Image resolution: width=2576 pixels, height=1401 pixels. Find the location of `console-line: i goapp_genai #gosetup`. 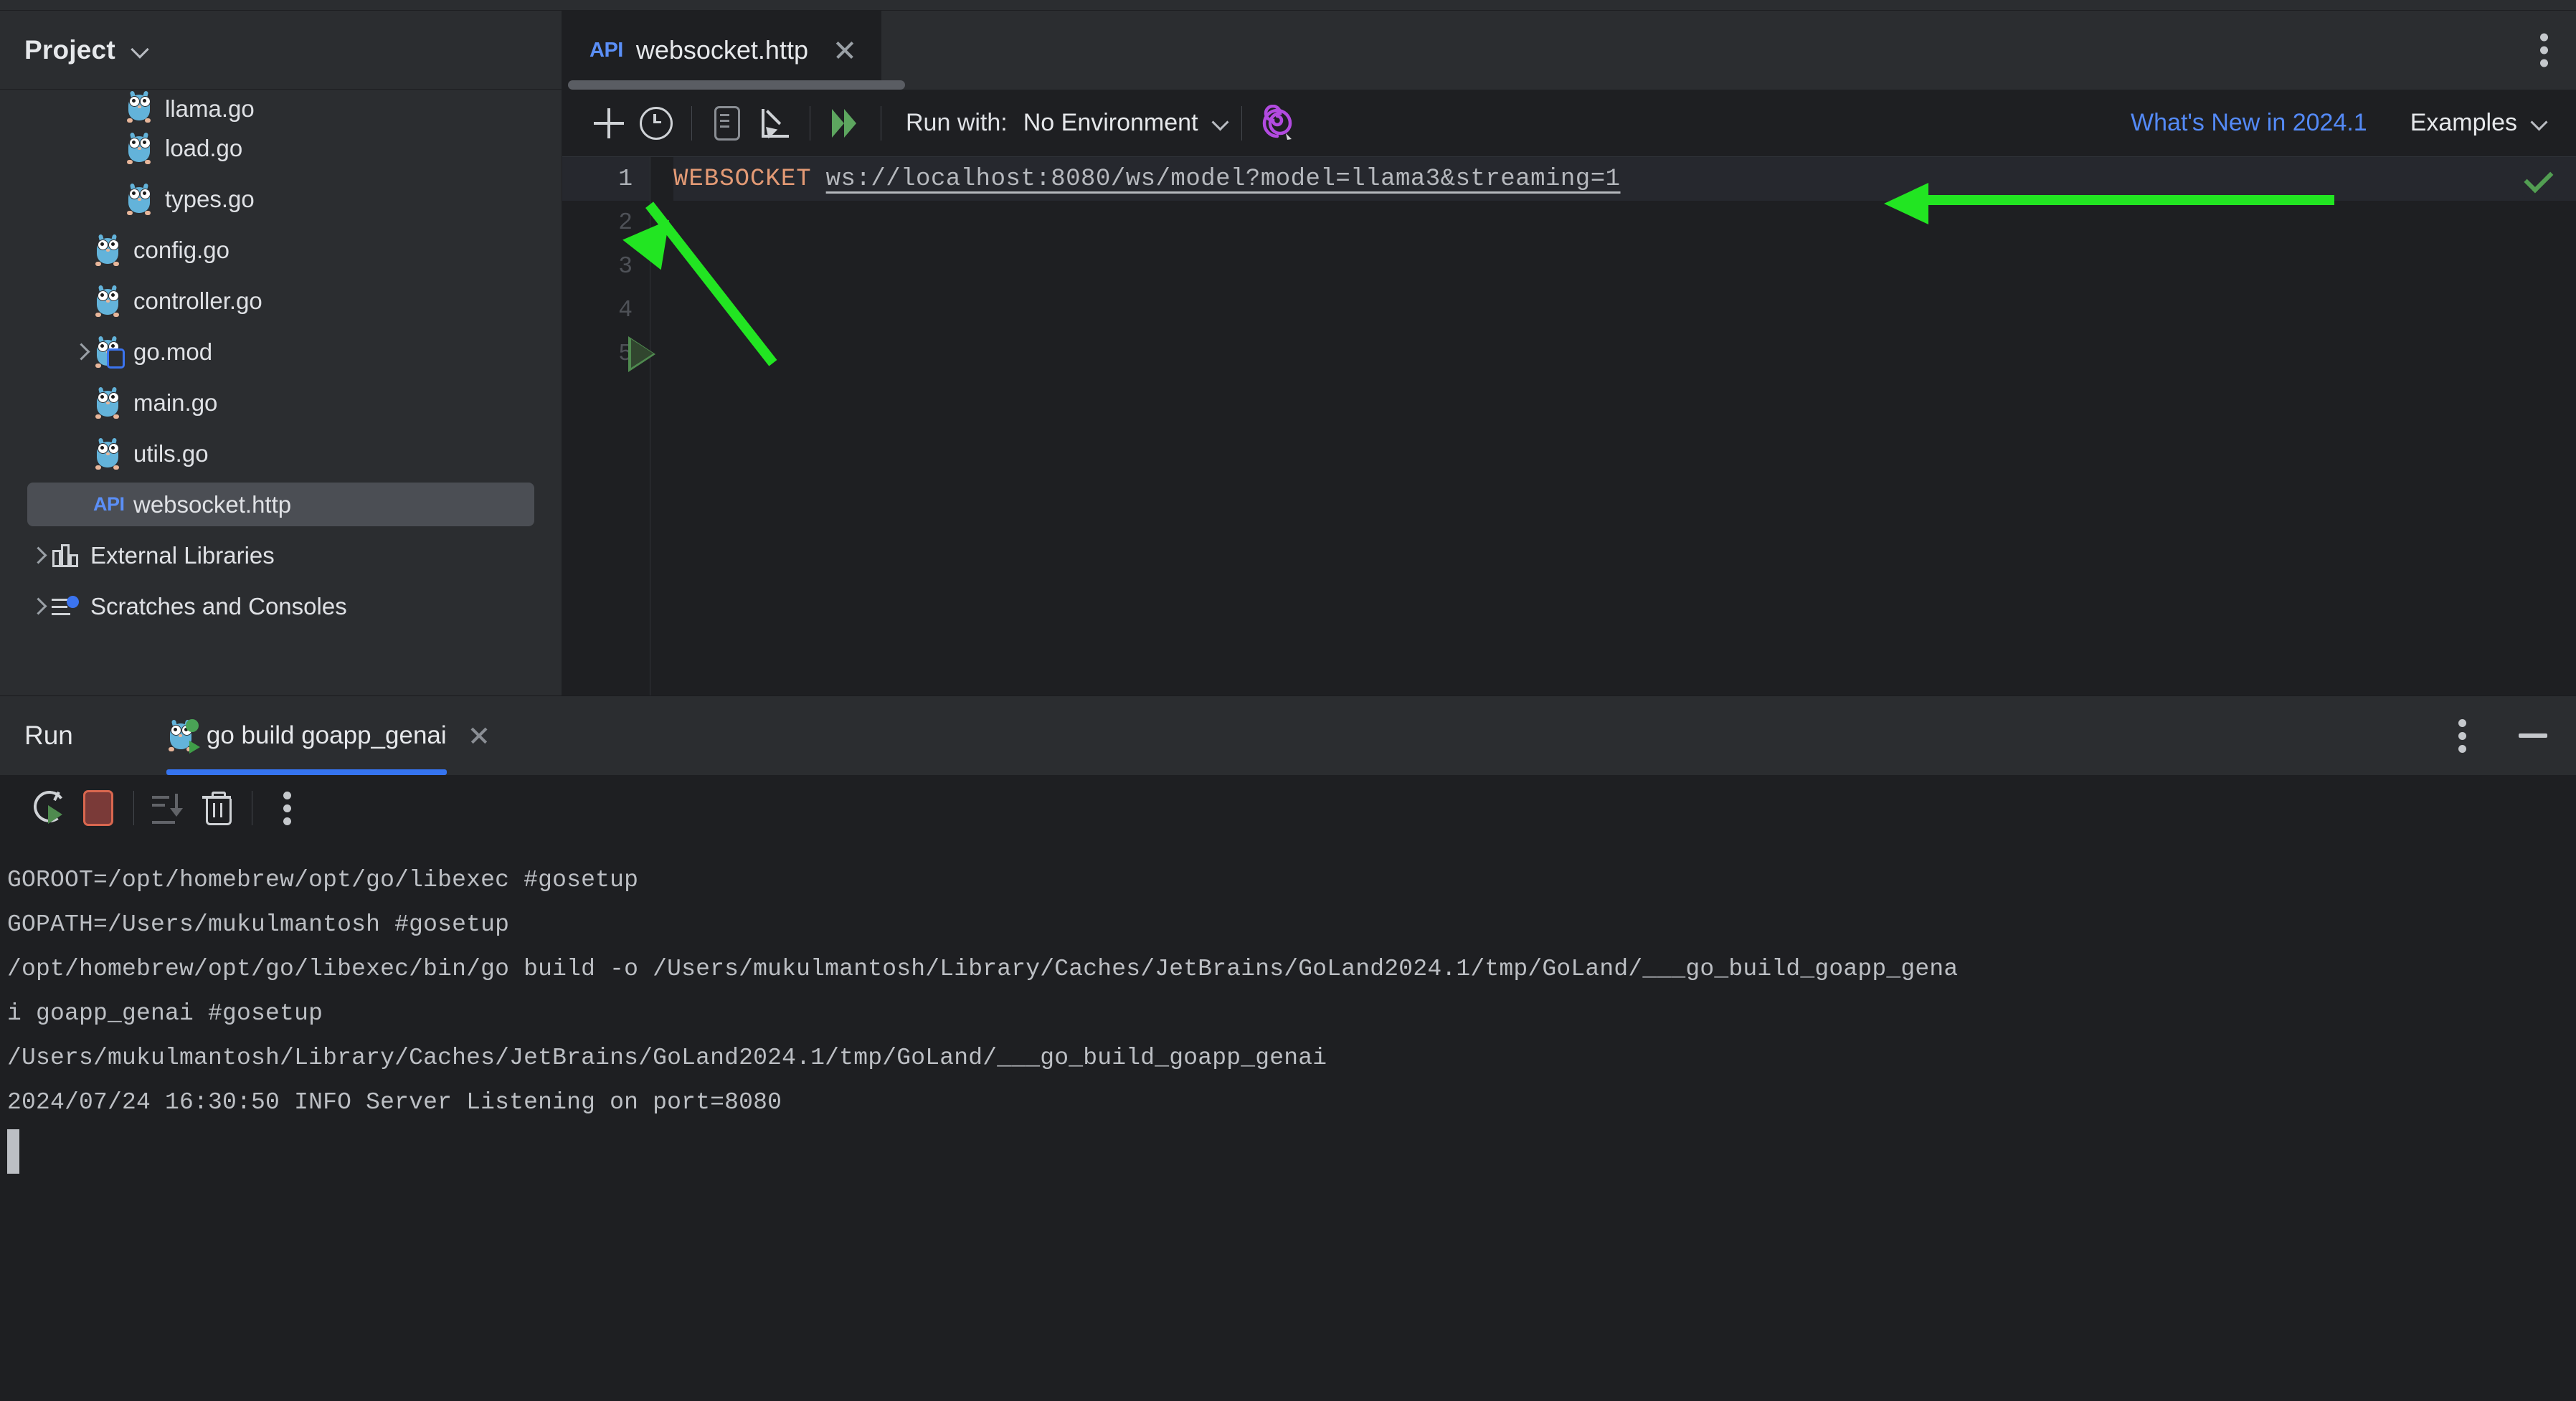

console-line: i goapp_genai #gosetup is located at coordinates (165, 1014).